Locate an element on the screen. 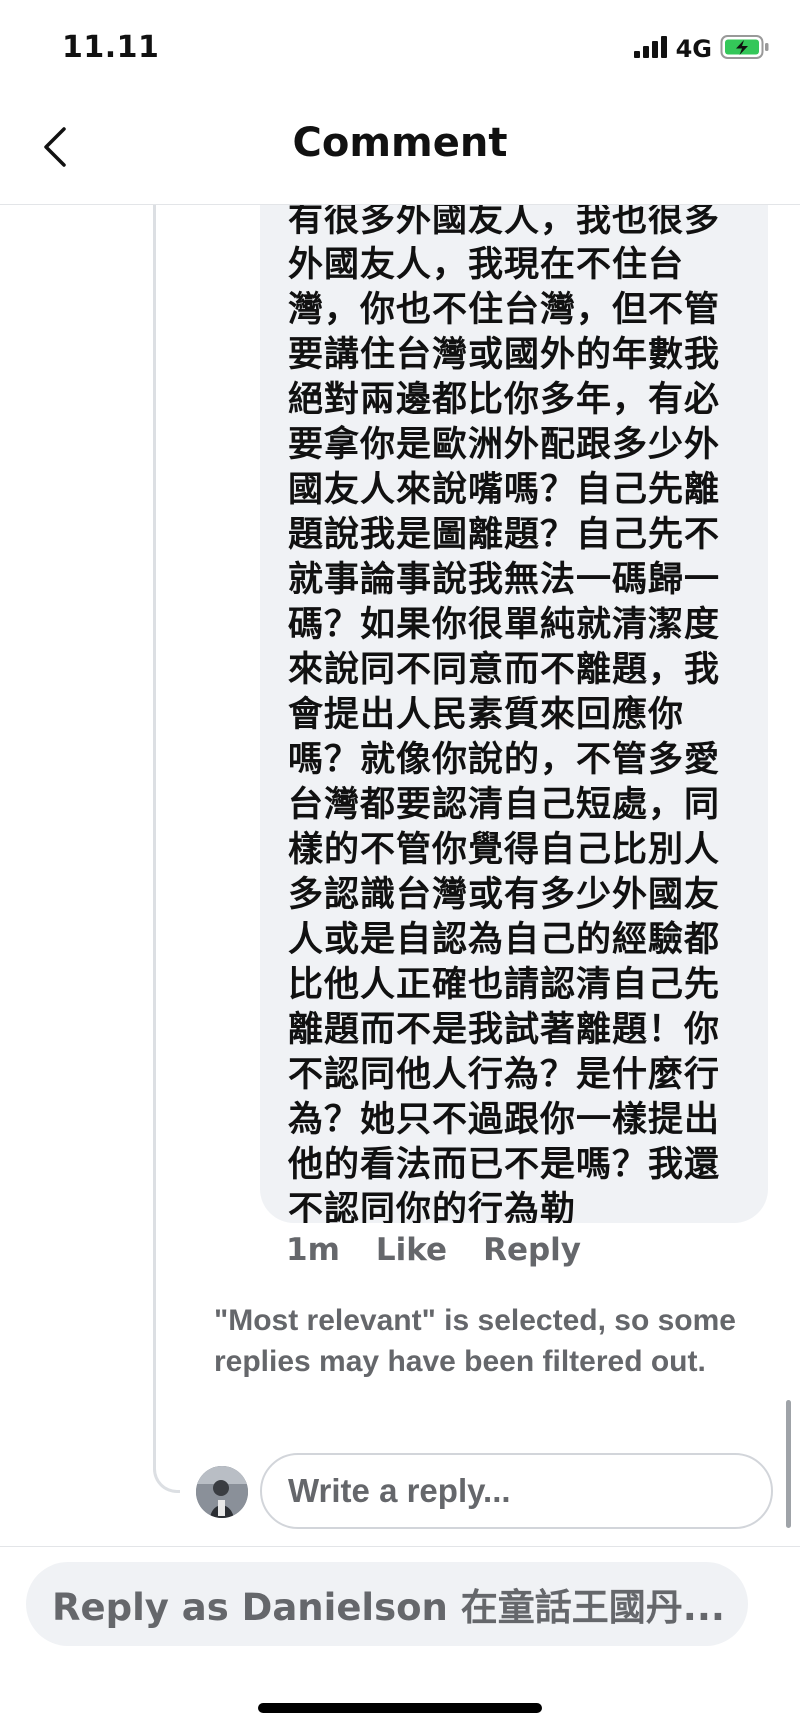 The width and height of the screenshot is (800, 1732). status-icons: 4G is located at coordinates (701, 49).